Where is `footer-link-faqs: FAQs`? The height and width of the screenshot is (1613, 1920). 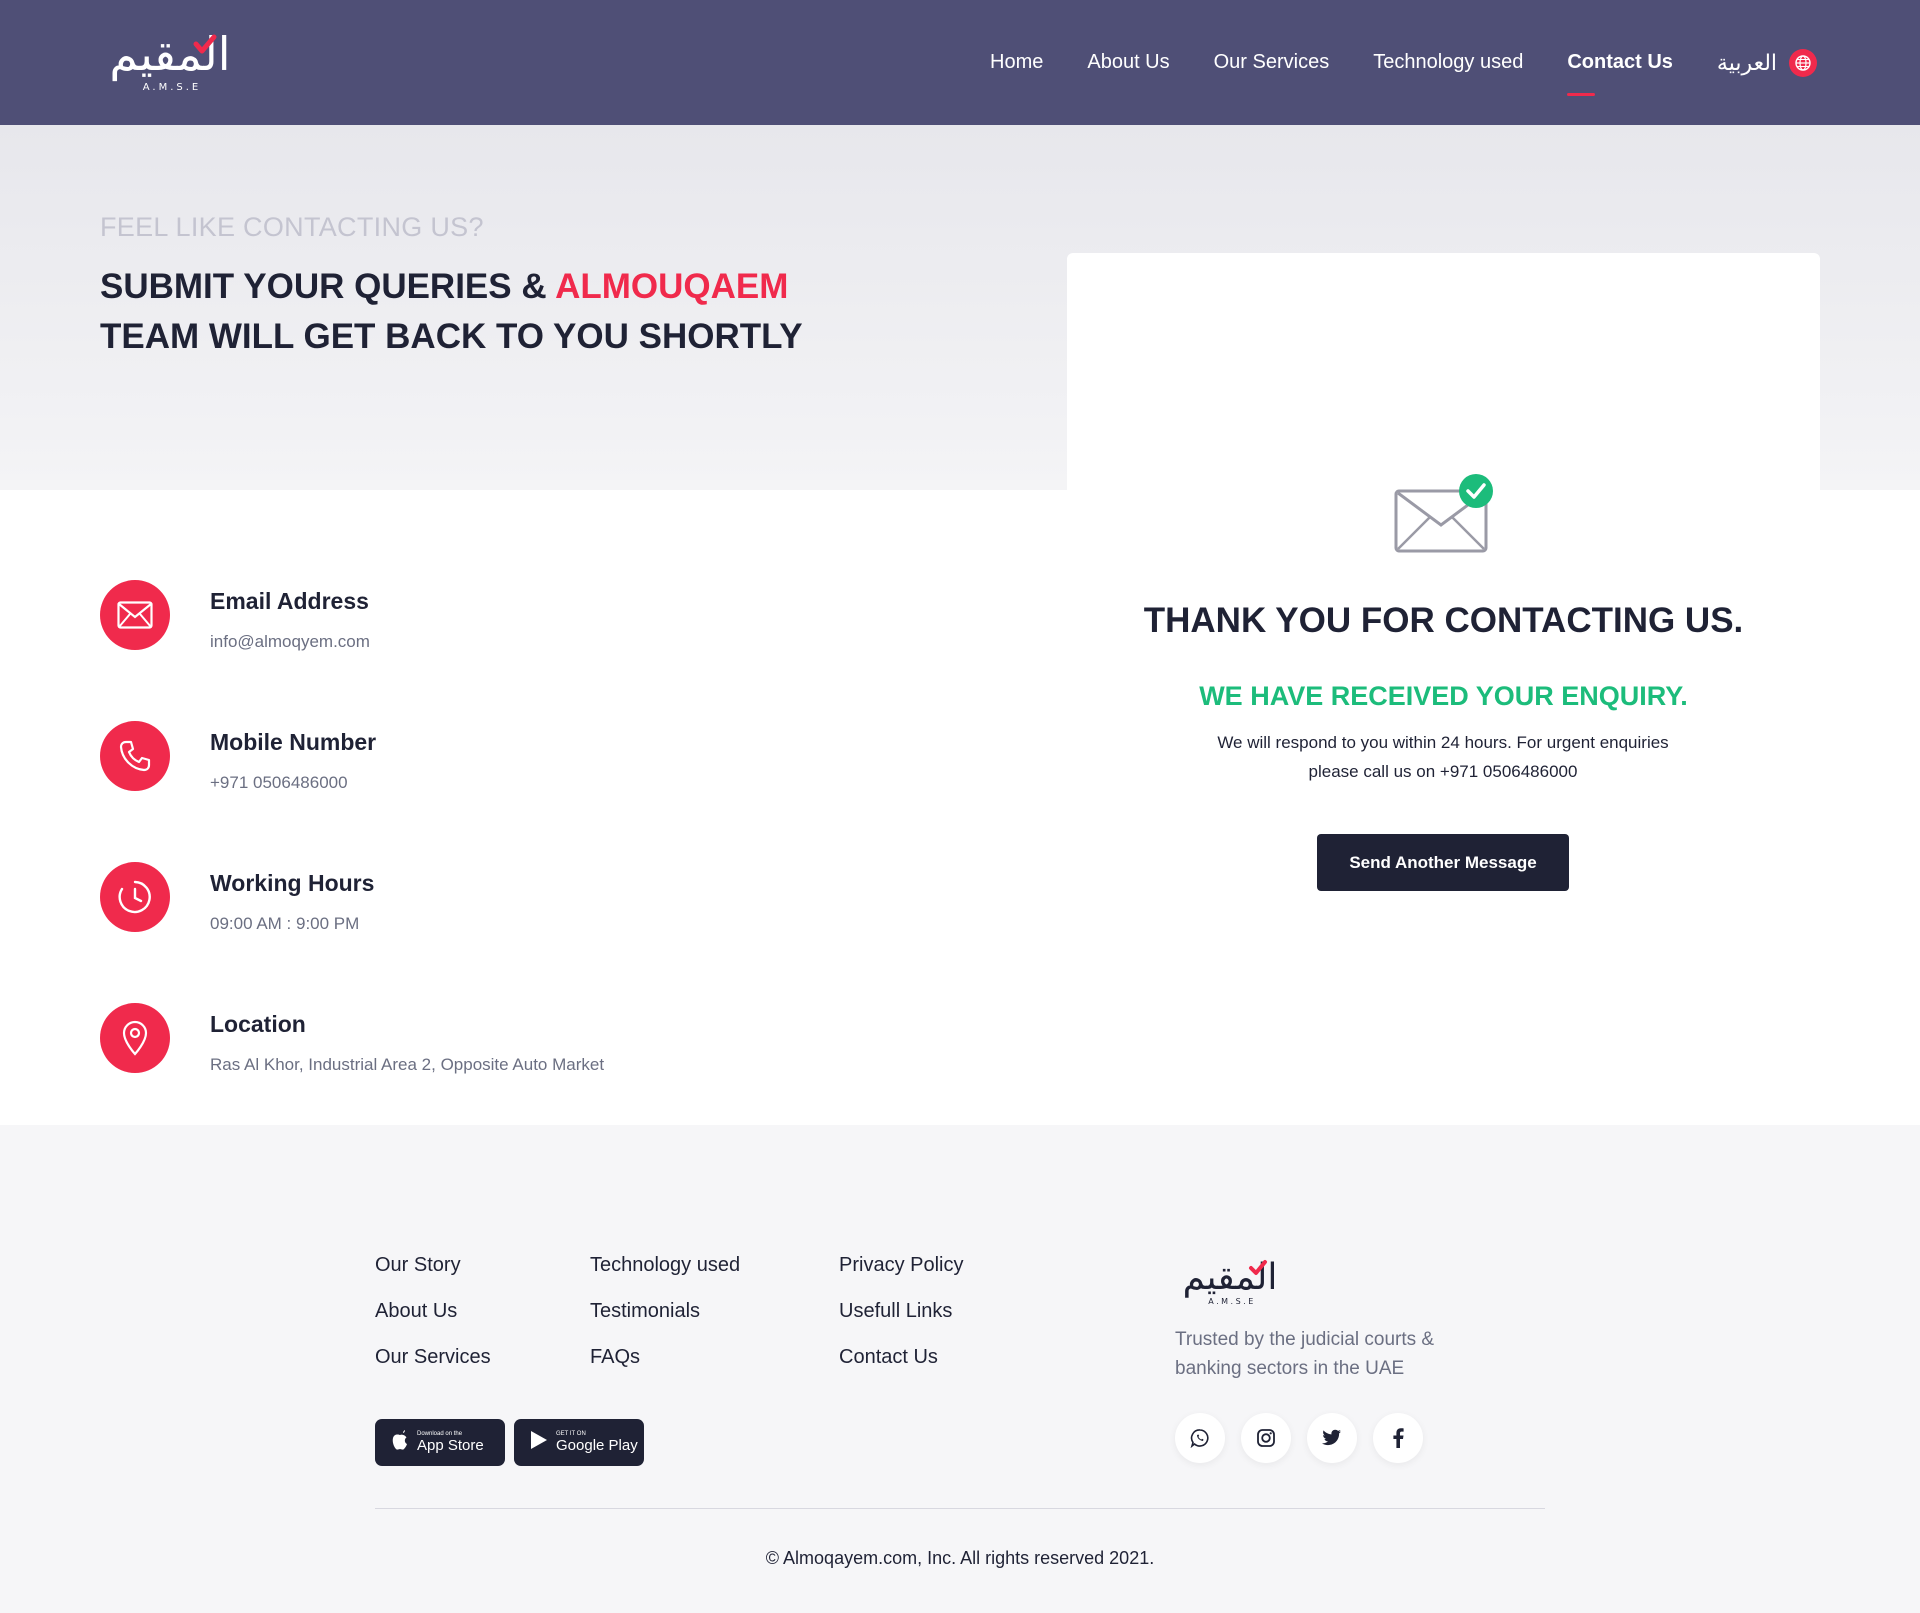 footer-link-faqs: FAQs is located at coordinates (665, 1369).